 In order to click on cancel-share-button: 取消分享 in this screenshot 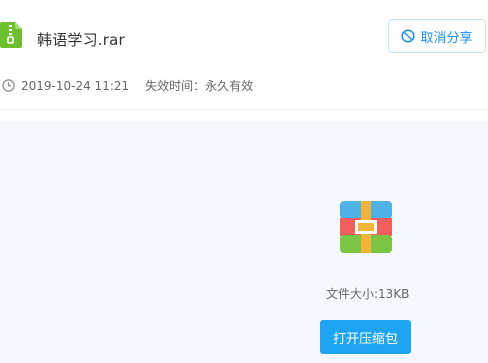, I will do `click(437, 36)`.